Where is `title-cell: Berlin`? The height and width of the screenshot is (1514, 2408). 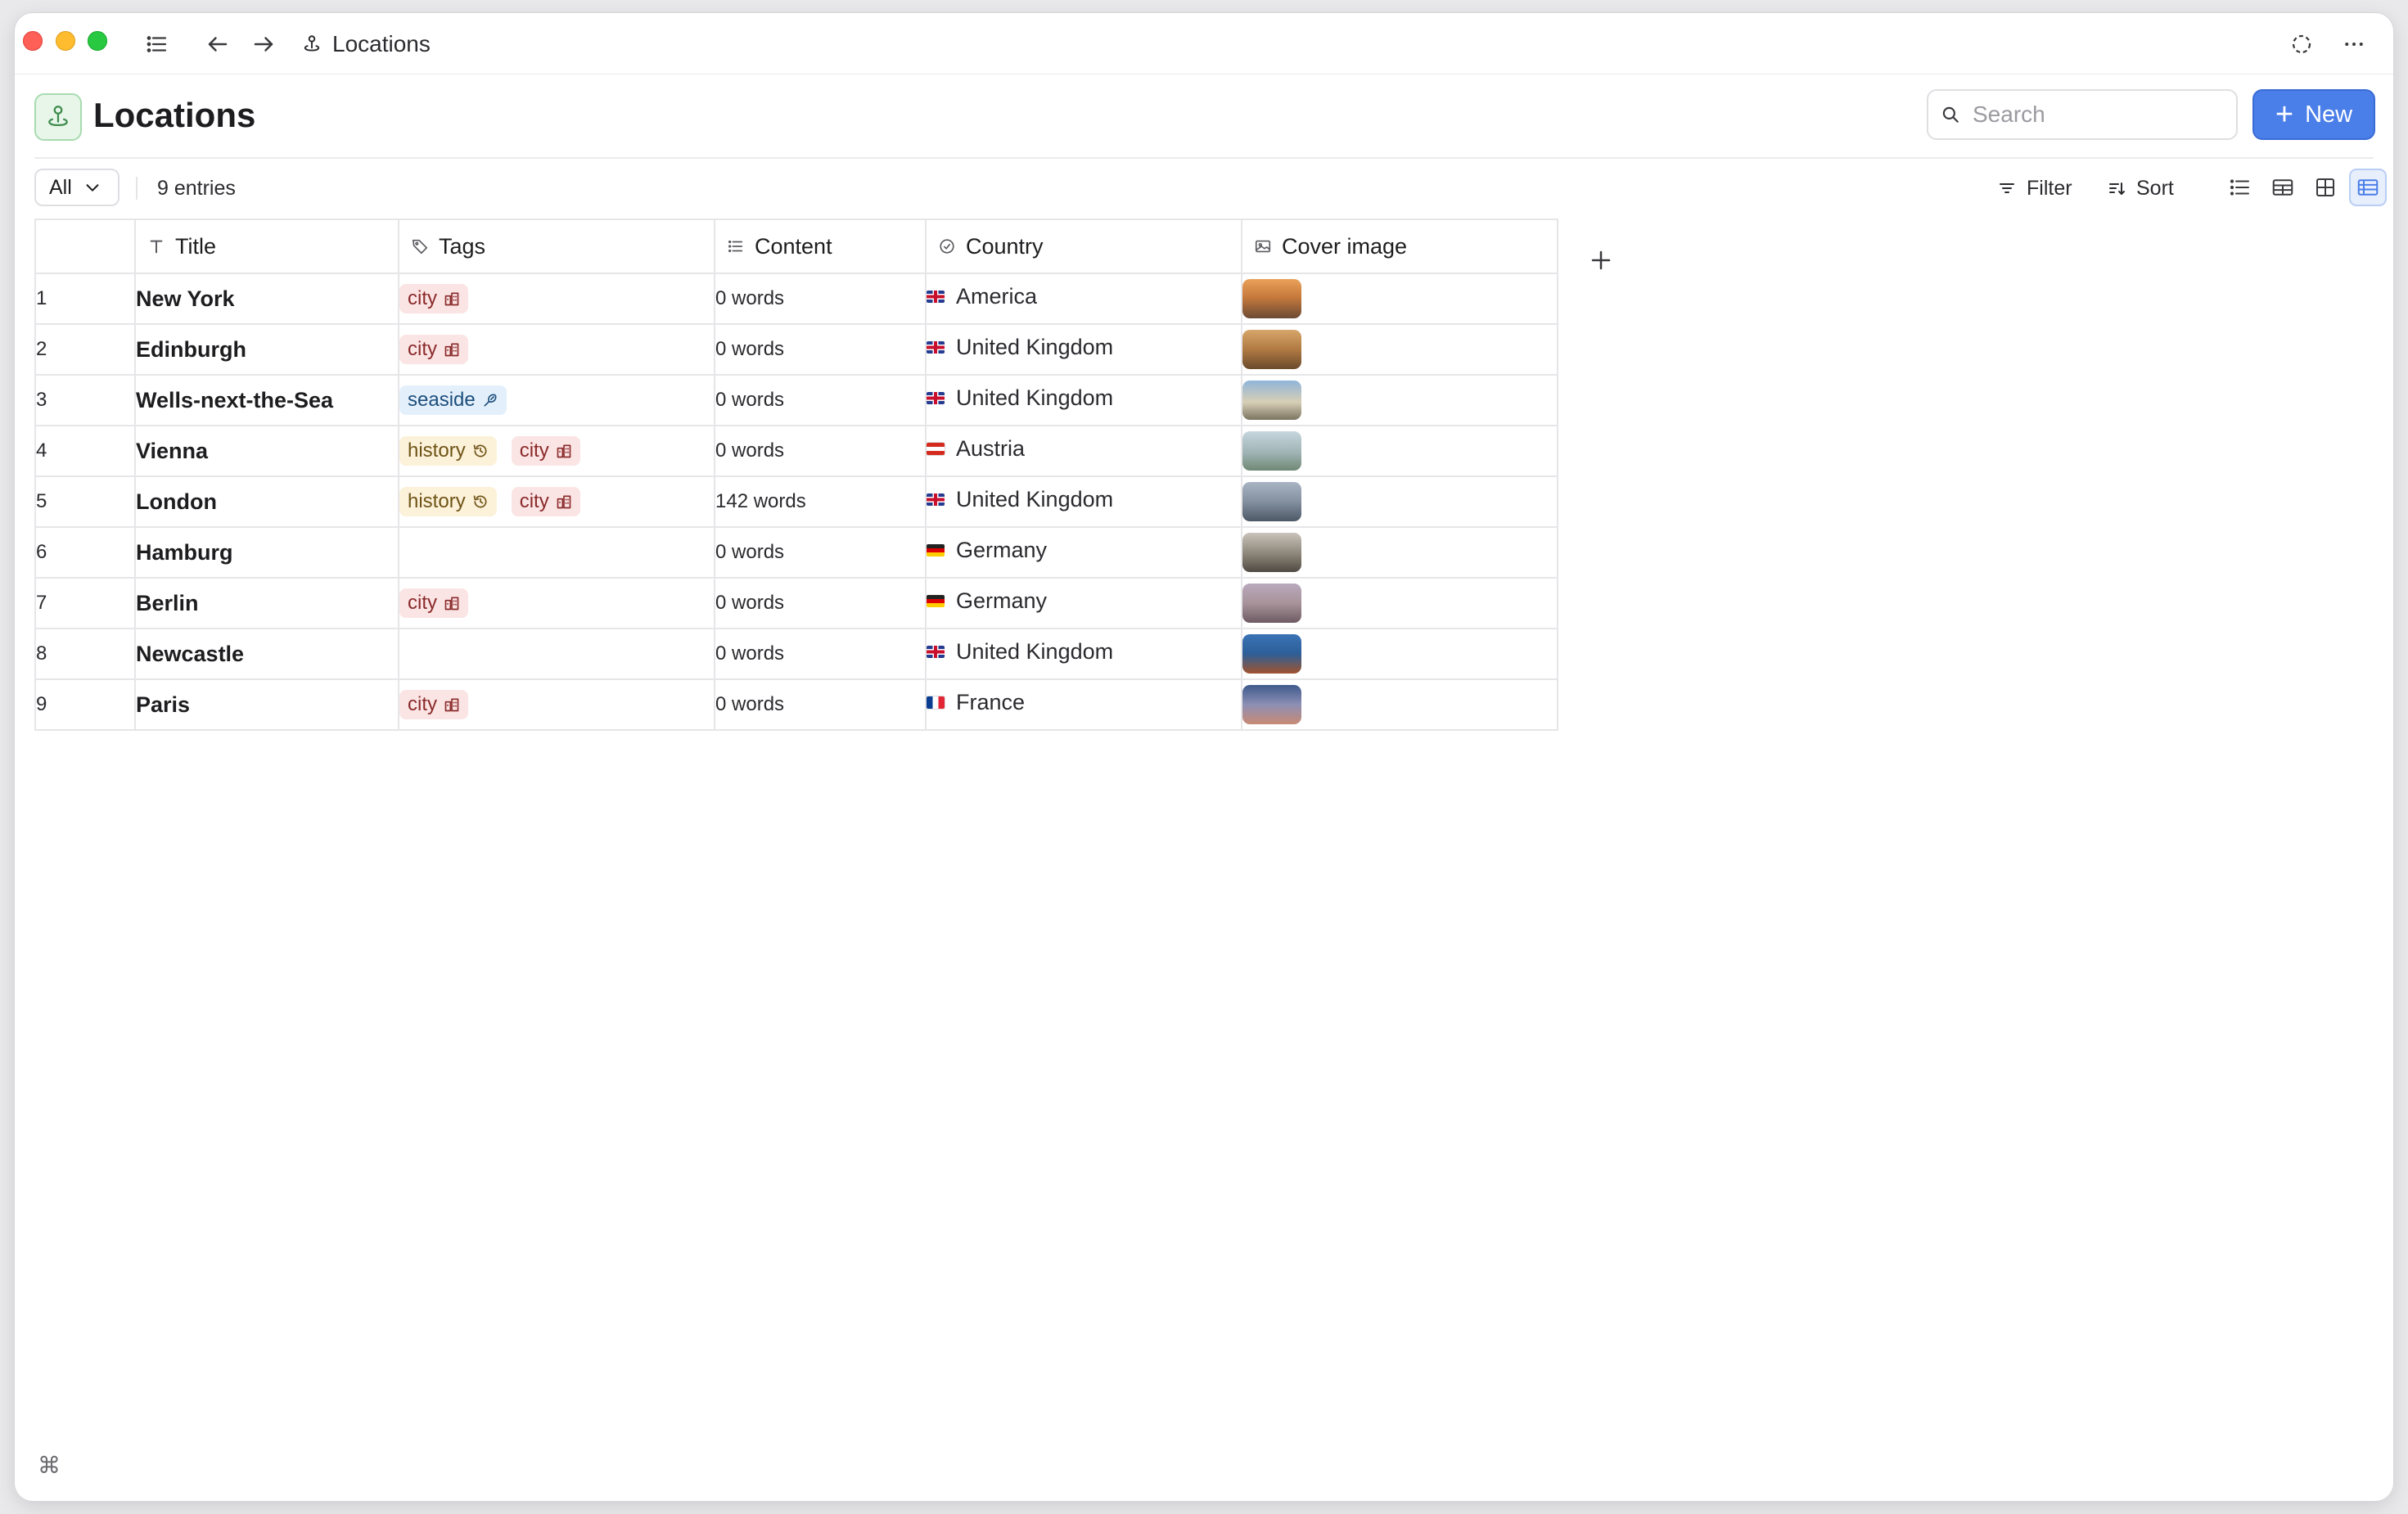
title-cell: Berlin is located at coordinates (266, 603).